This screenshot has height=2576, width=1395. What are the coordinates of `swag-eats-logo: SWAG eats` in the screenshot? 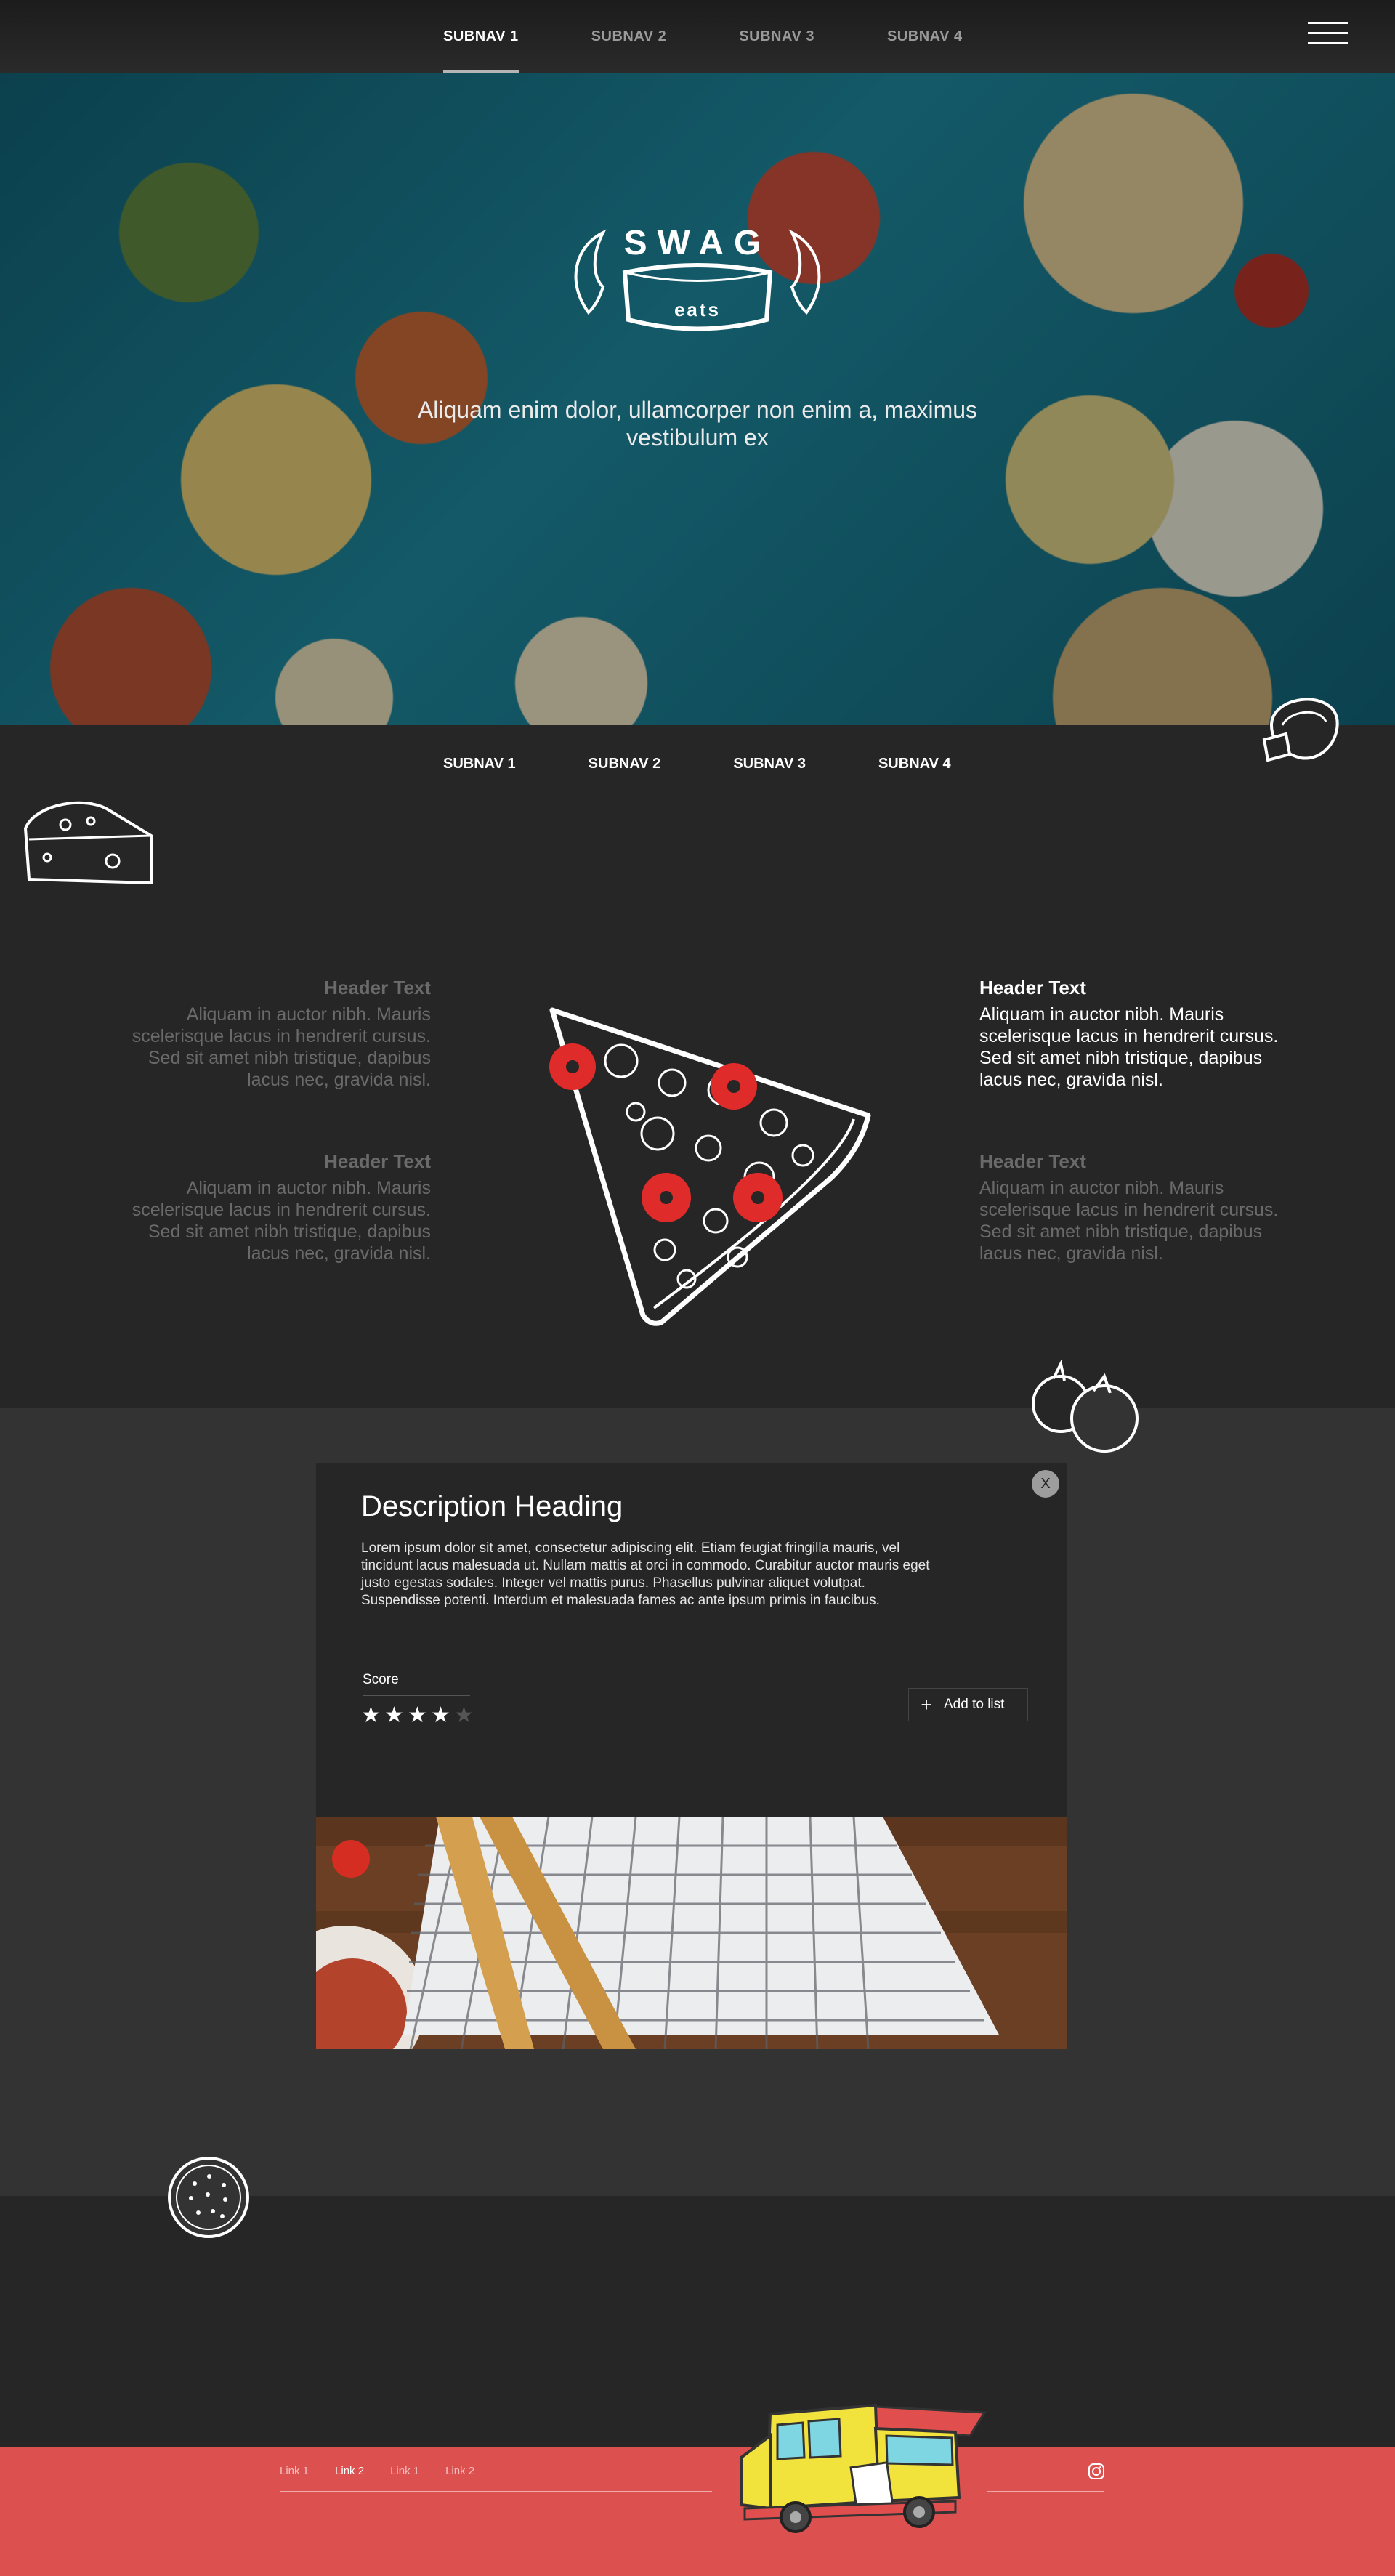 It's located at (698, 277).